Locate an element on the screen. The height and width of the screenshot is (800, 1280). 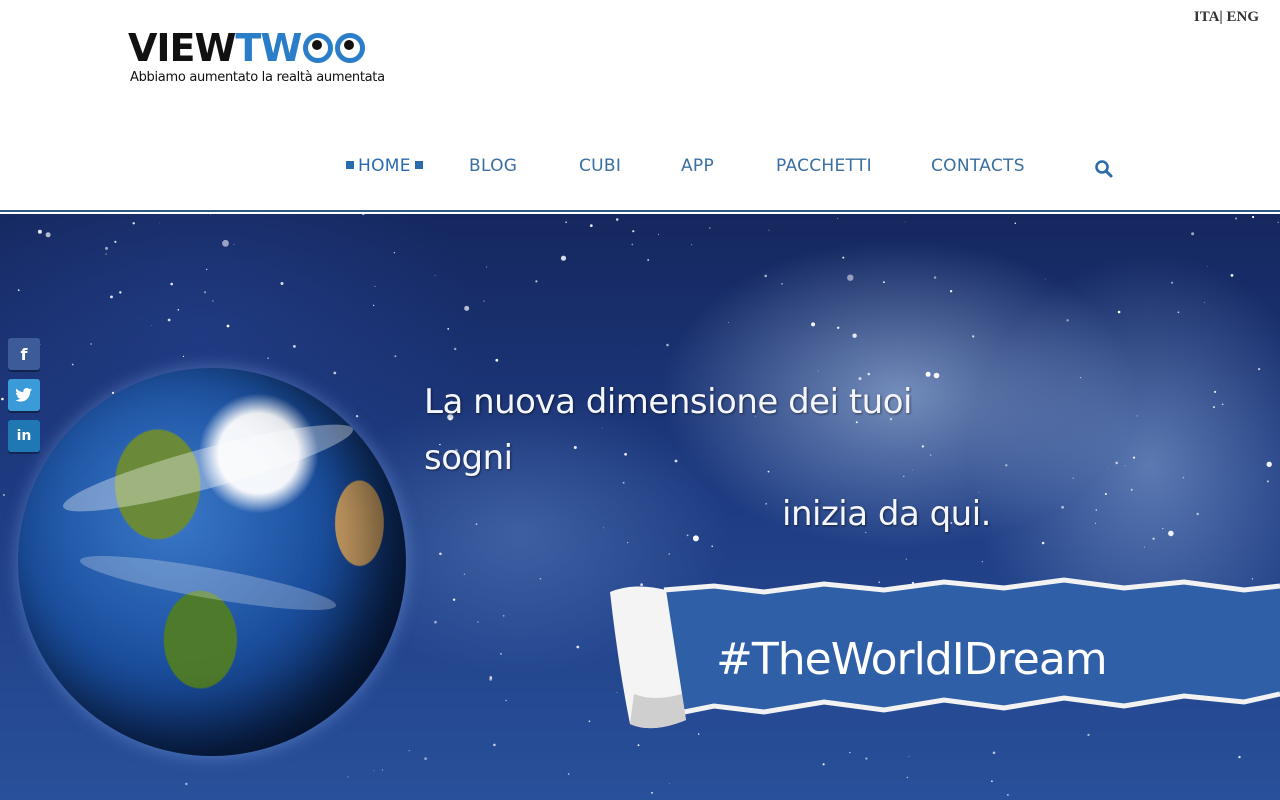
twitter-share-button is located at coordinates (24, 395).